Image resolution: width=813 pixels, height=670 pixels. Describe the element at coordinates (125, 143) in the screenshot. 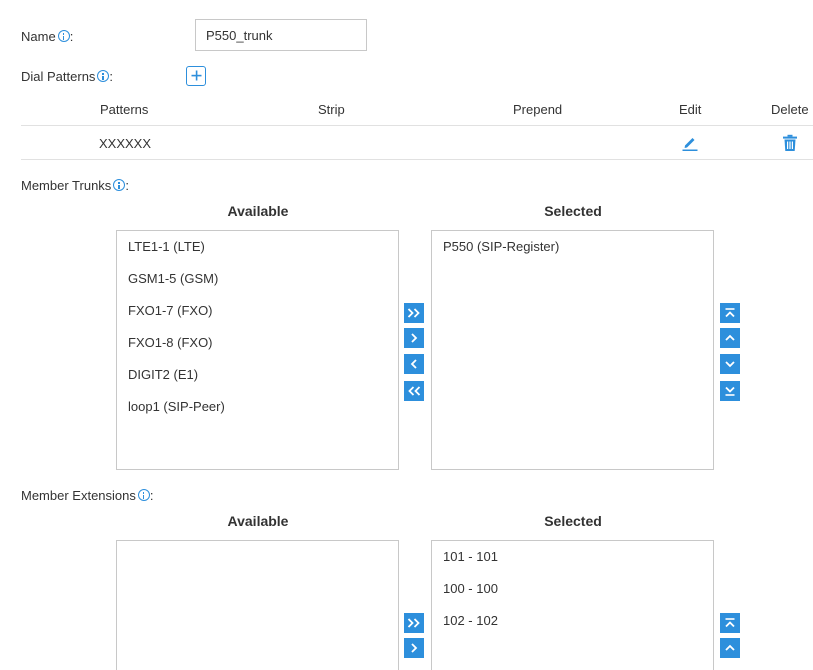

I see `pattern-cell: XXXXXX` at that location.